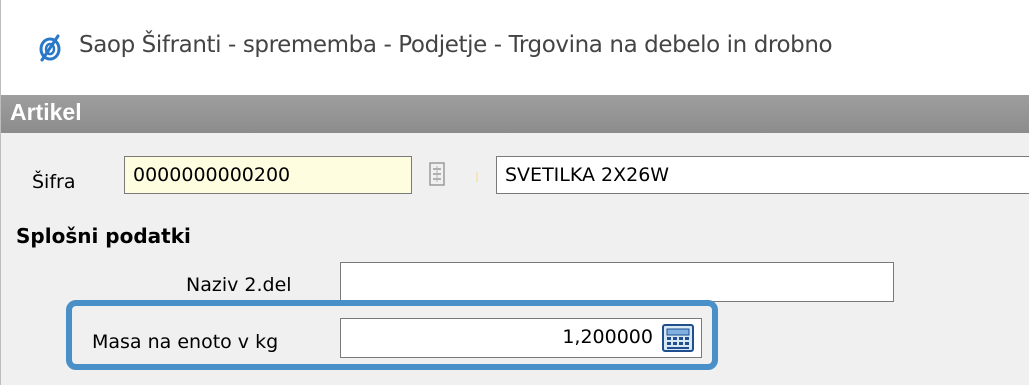 This screenshot has height=385, width=1029. What do you see at coordinates (617, 282) in the screenshot?
I see `name2-field` at bounding box center [617, 282].